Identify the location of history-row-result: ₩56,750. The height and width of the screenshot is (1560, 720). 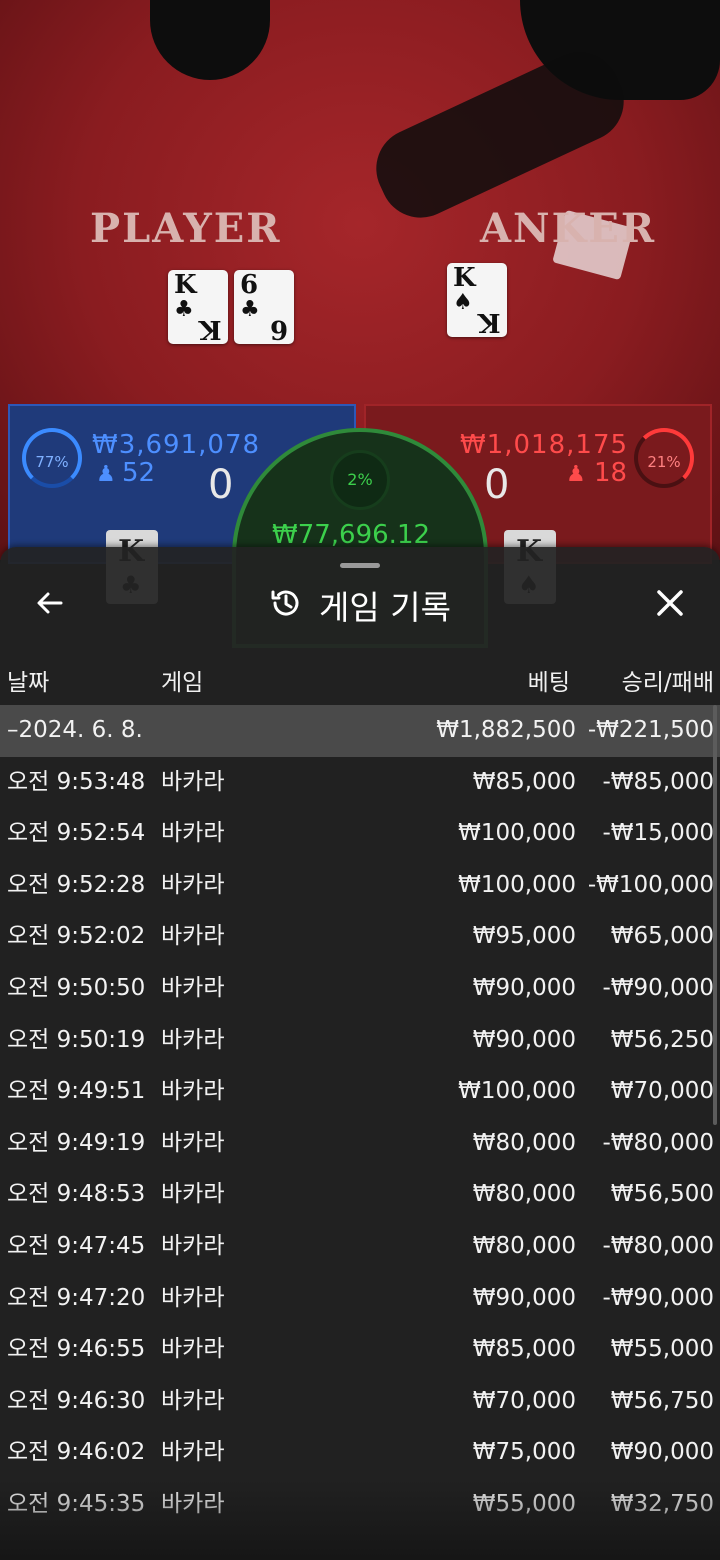
(662, 1400).